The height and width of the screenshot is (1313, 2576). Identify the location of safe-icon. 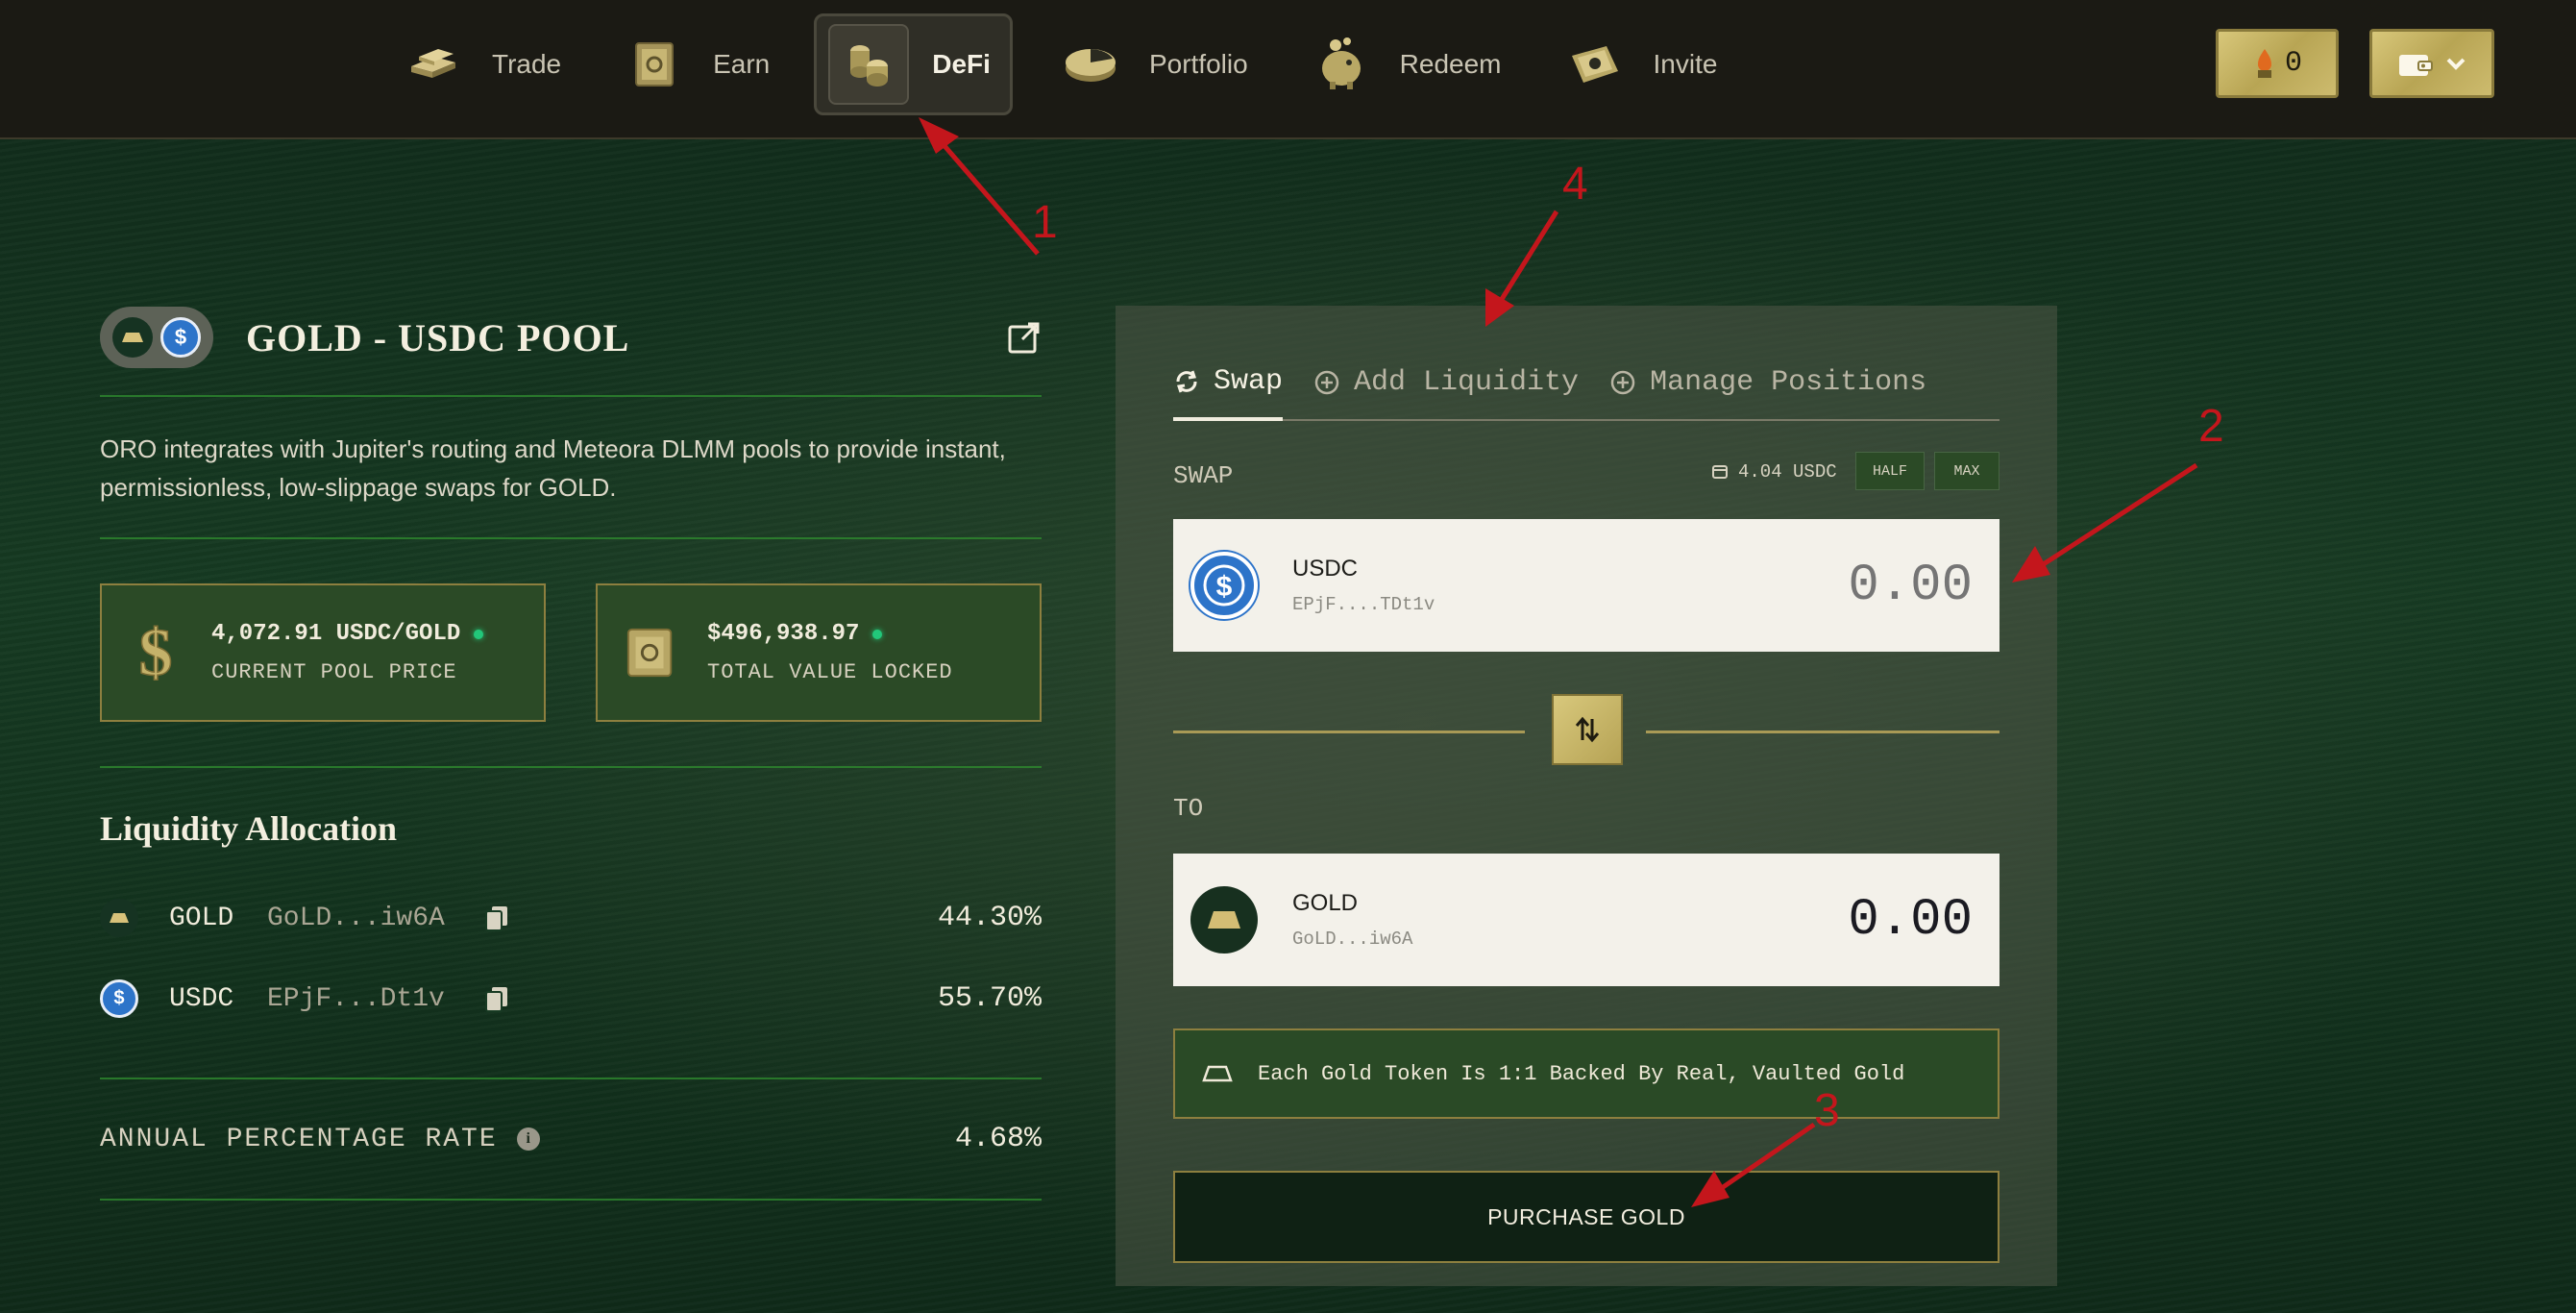
(651, 652).